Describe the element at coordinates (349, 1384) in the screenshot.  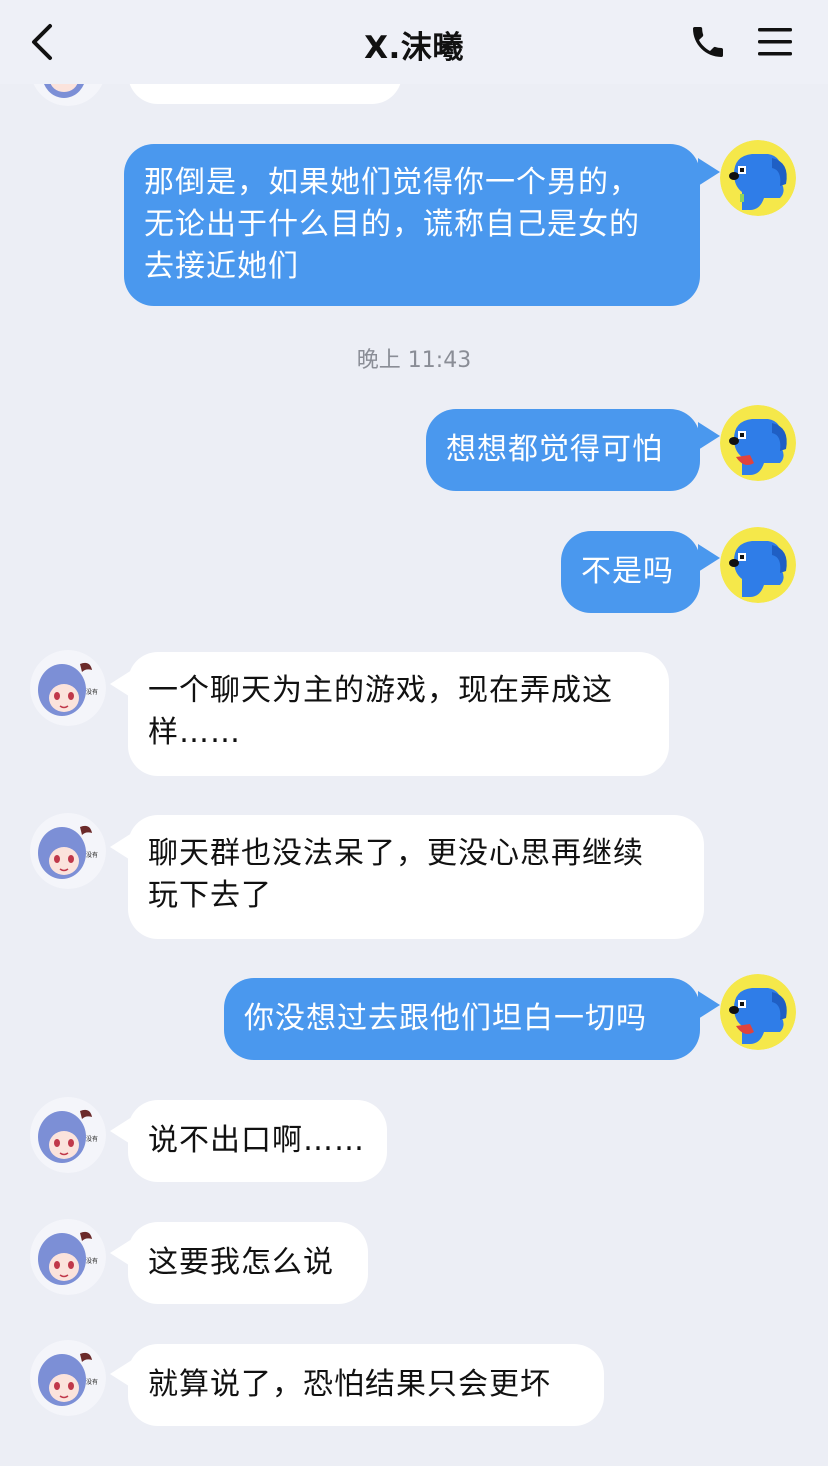
I see `message-text: 就算说了，恐怕结果只会更坏` at that location.